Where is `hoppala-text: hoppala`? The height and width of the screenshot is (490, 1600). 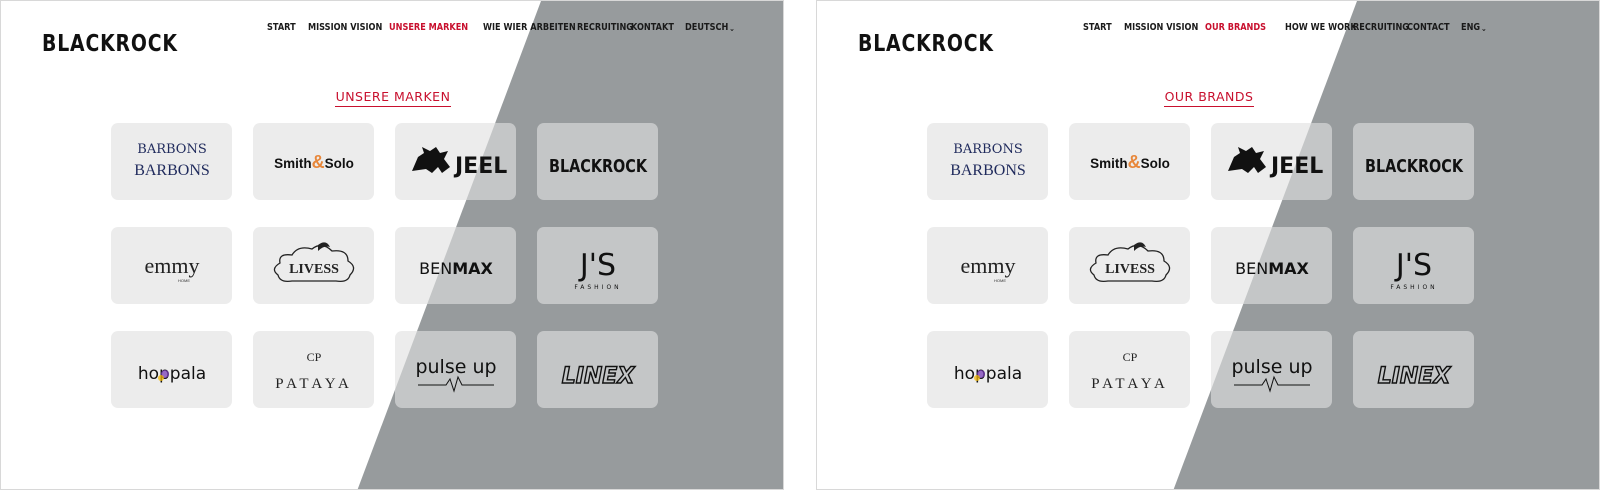 hoppala-text: hoppala is located at coordinates (987, 374).